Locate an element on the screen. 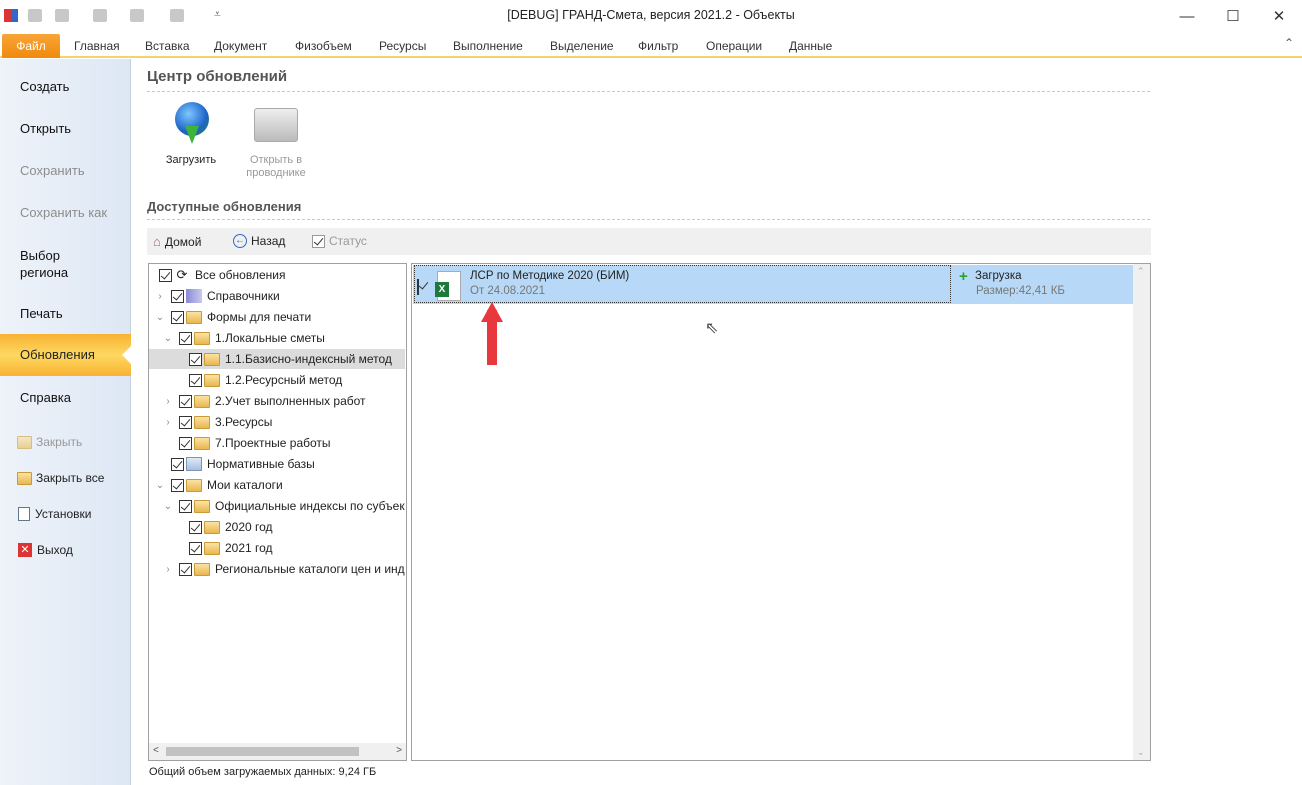 This screenshot has width=1302, height=785. sidebar-item-help: Справка is located at coordinates (45, 397).